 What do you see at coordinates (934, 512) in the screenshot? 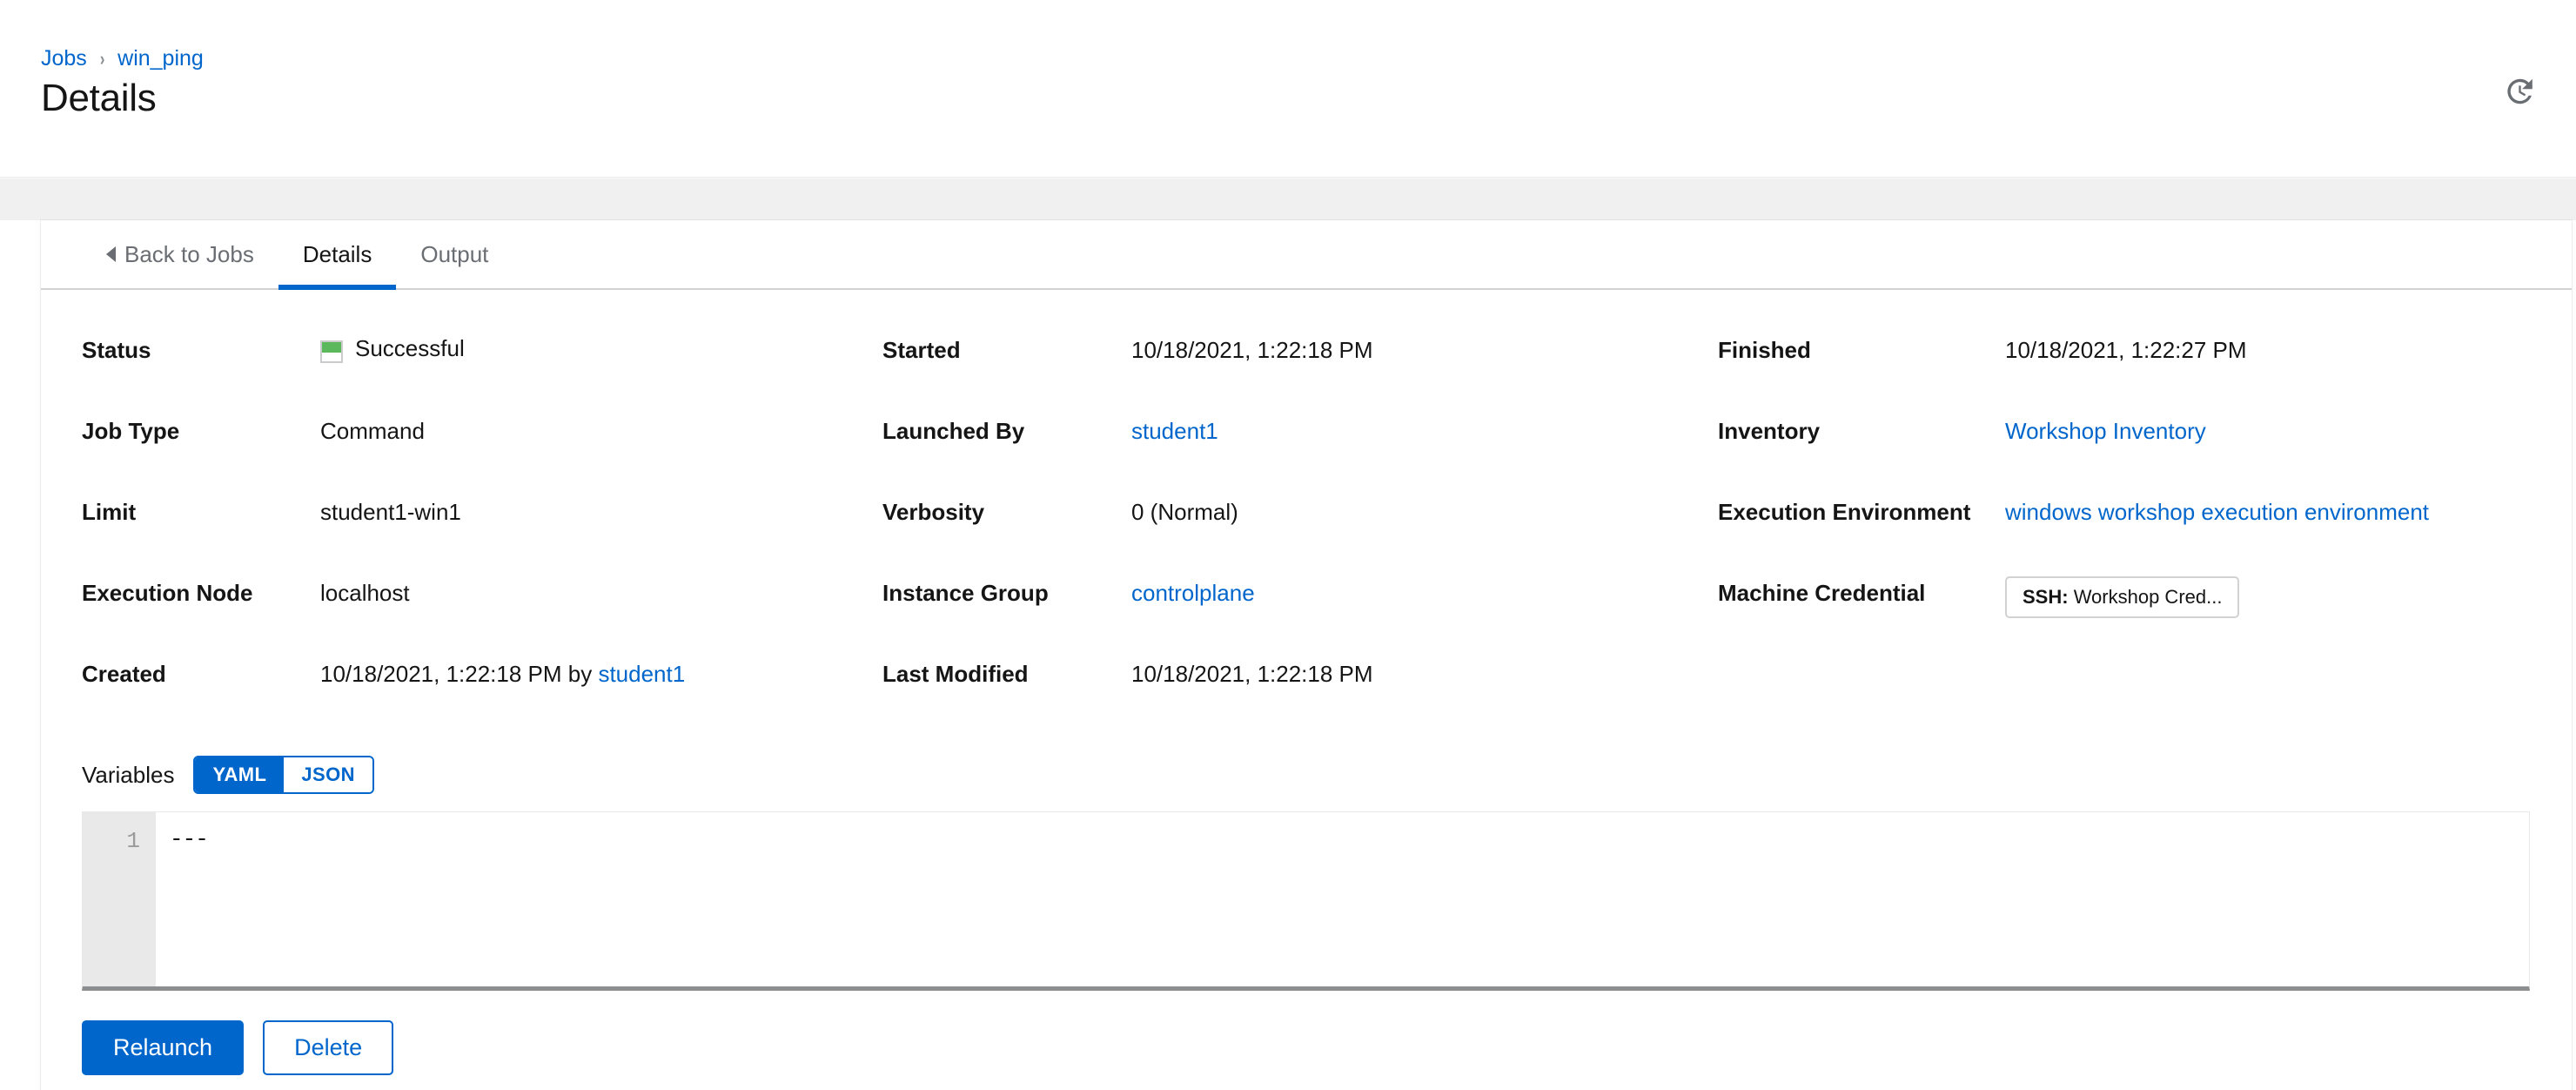
I see `field-verbosity-label: Verbosity` at bounding box center [934, 512].